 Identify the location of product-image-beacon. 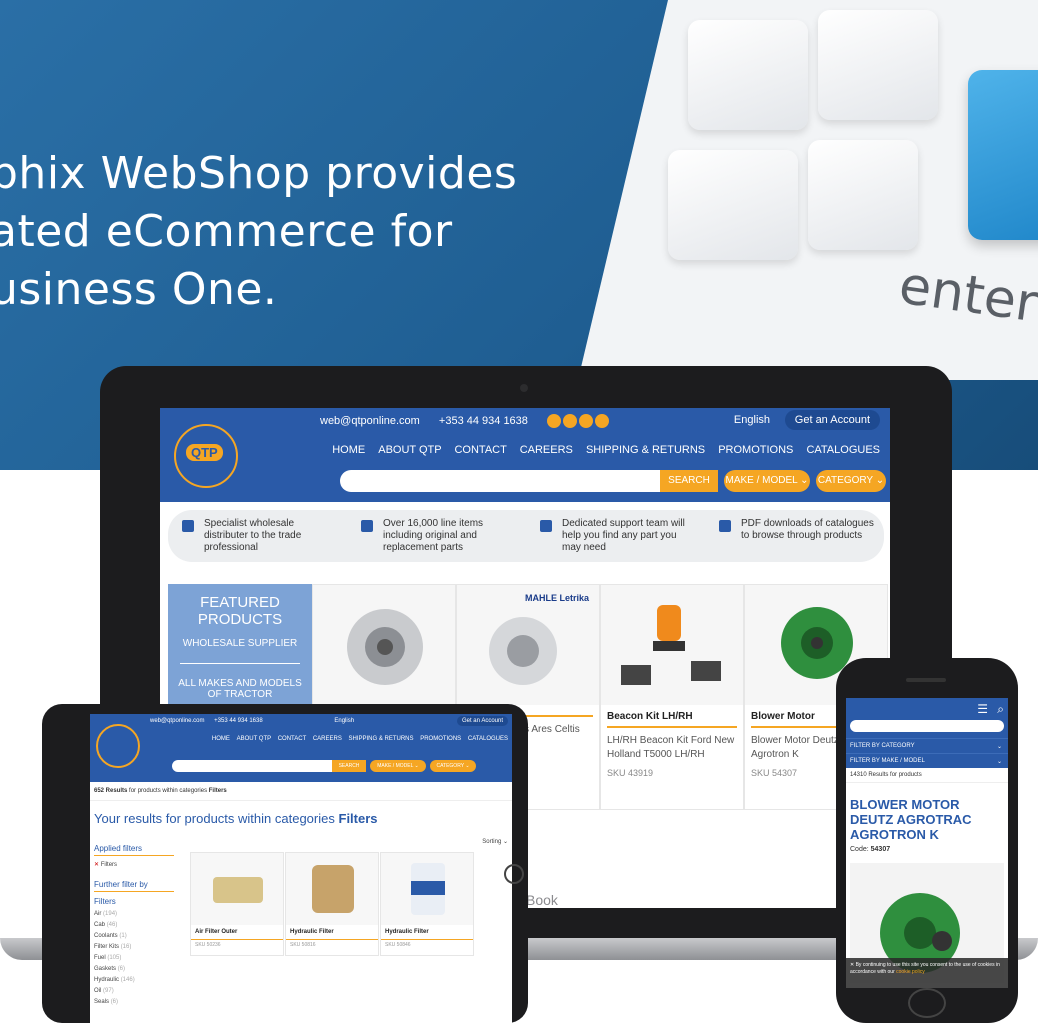
(672, 645).